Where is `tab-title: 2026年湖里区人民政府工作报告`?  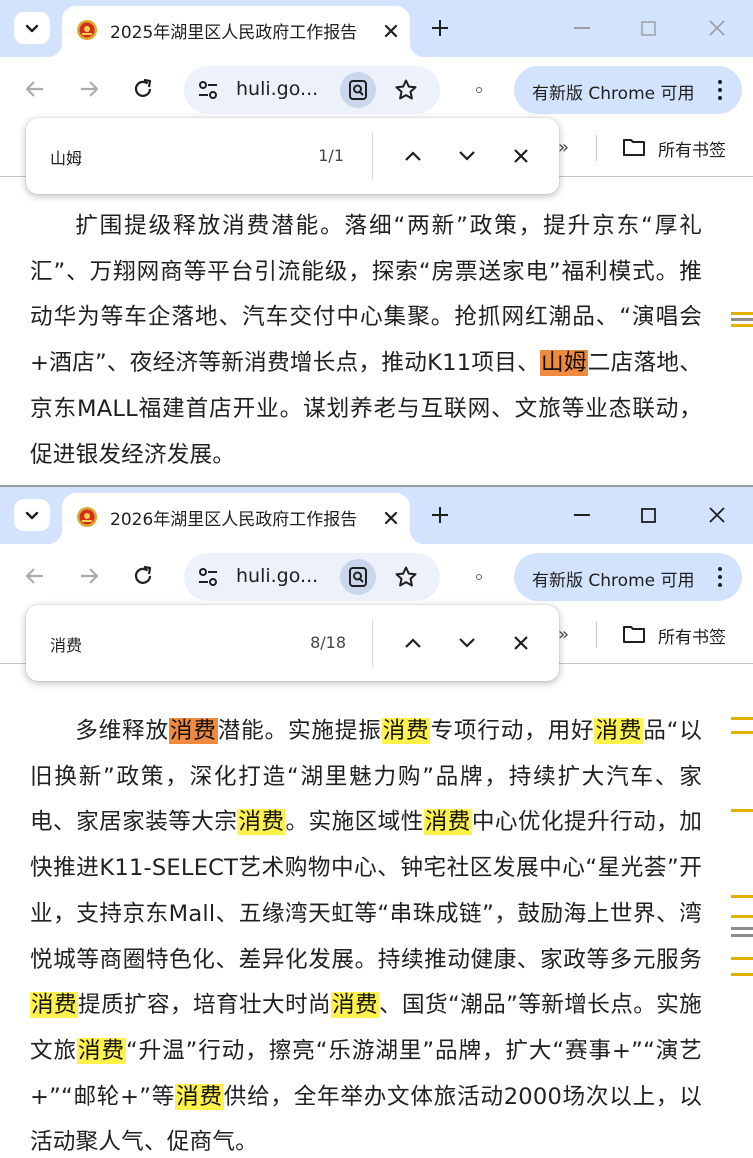 tab-title: 2026年湖里区人民政府工作报告 is located at coordinates (244, 517).